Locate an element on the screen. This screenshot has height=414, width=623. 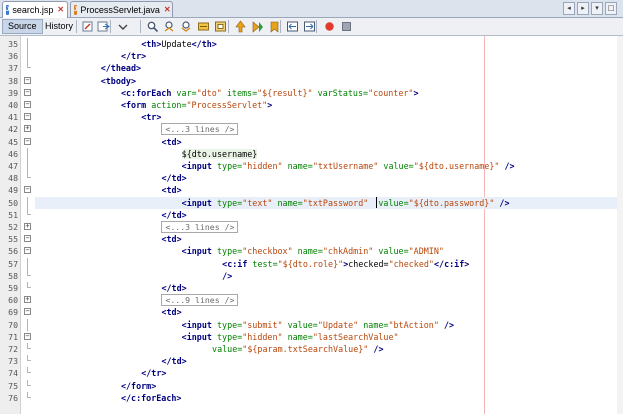
code-token-str: "dto" is located at coordinates (209, 92).